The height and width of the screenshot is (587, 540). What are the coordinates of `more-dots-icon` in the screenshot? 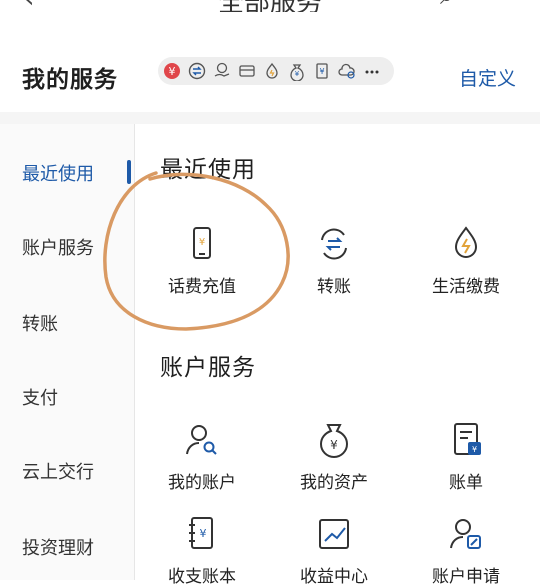 It's located at (372, 72).